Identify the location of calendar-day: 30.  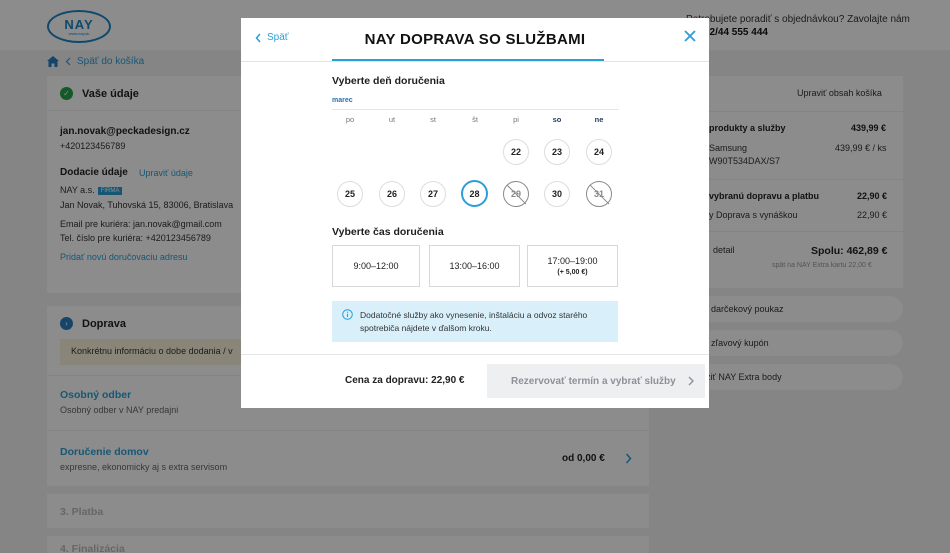
(557, 194).